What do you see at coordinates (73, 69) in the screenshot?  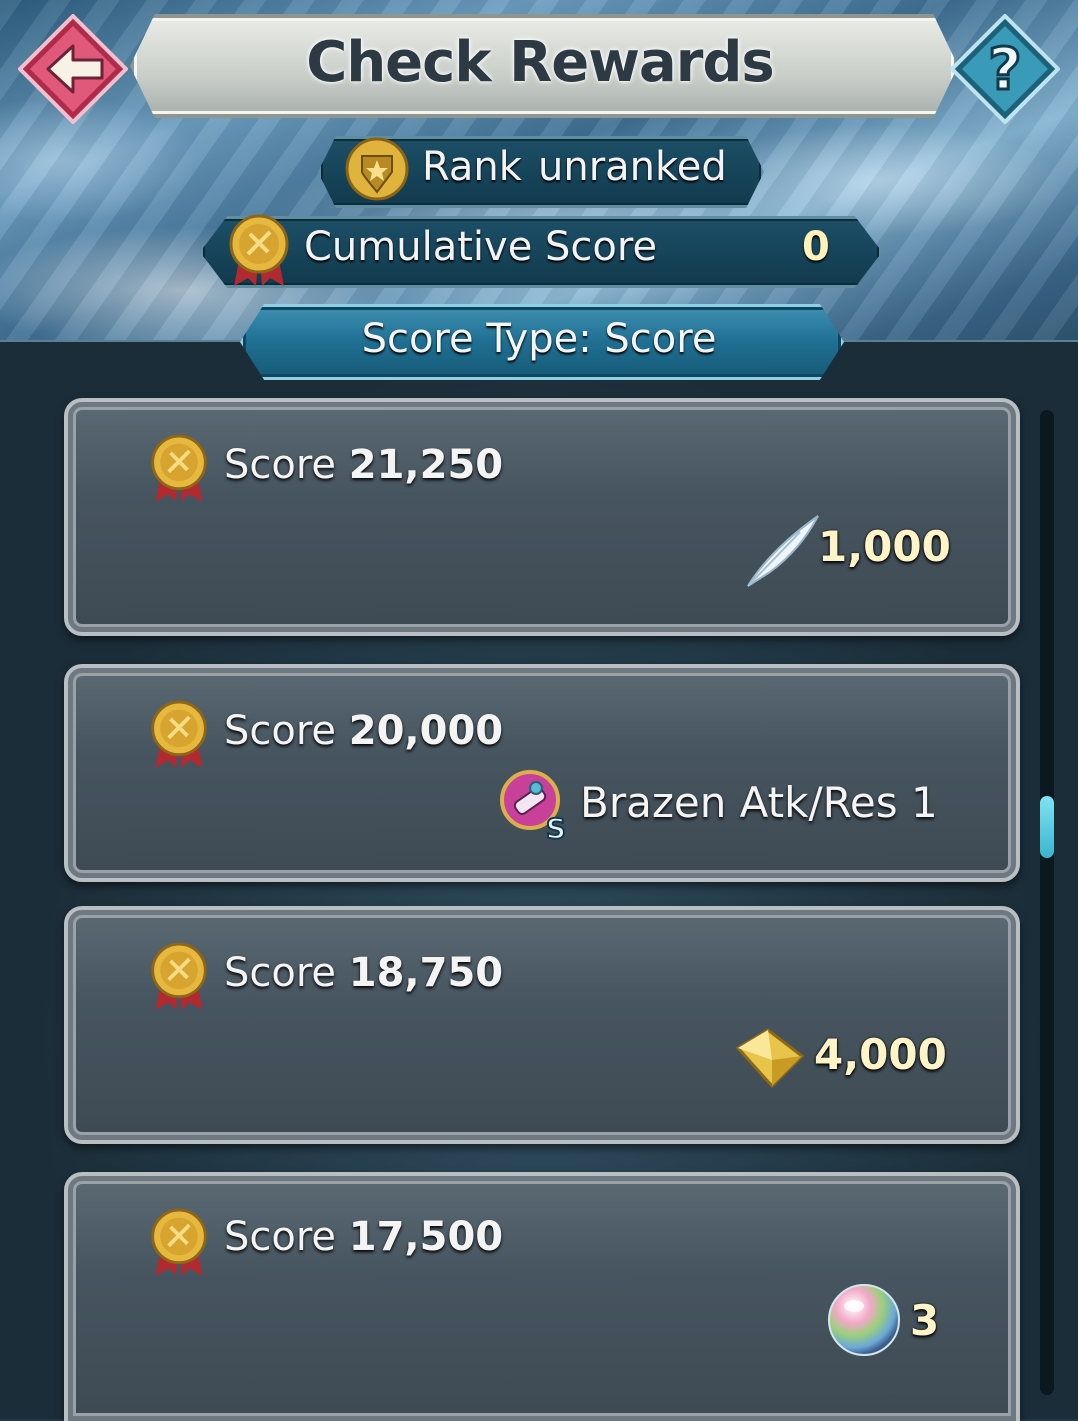 I see `back-button` at bounding box center [73, 69].